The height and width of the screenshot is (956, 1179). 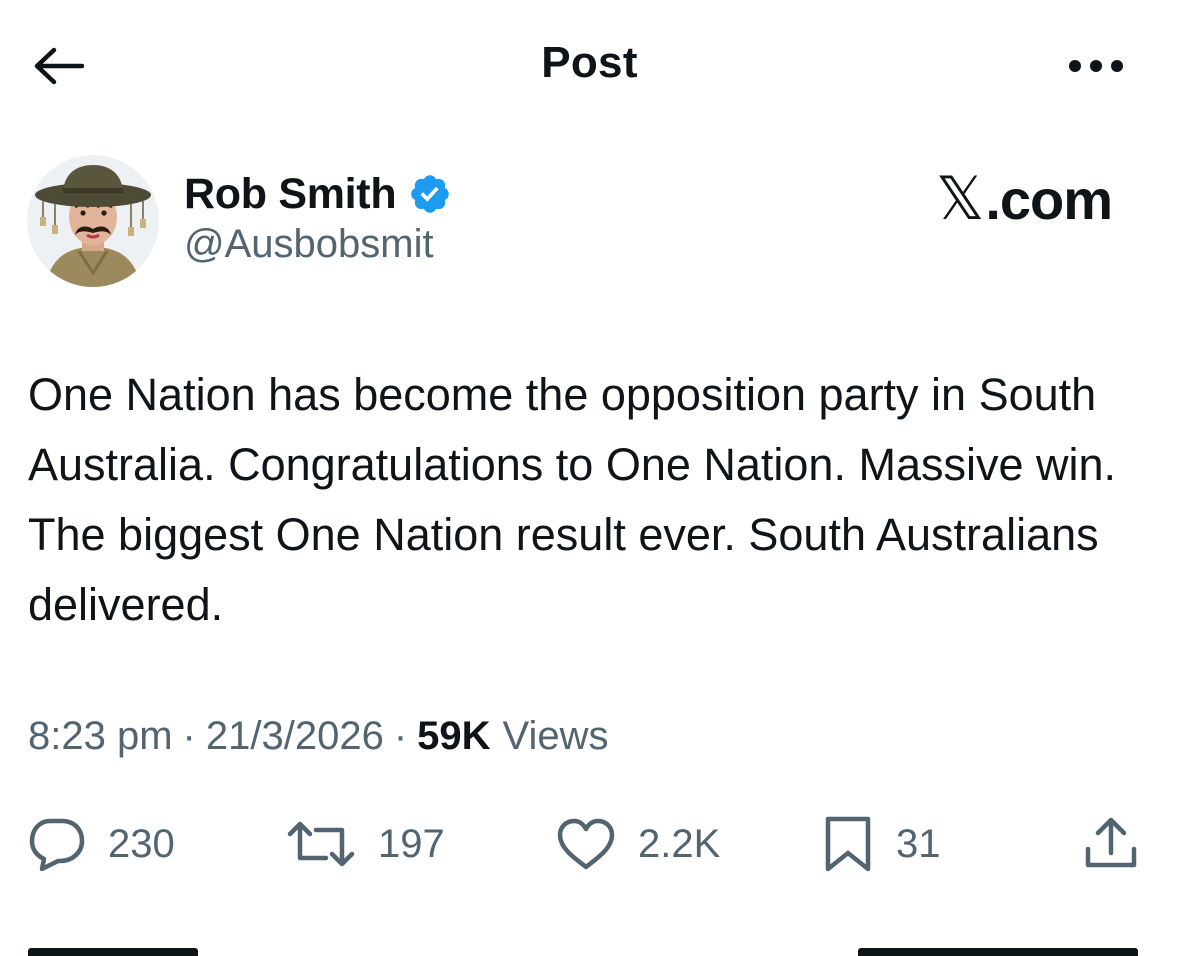 What do you see at coordinates (848, 844) in the screenshot?
I see `bookmark-icon` at bounding box center [848, 844].